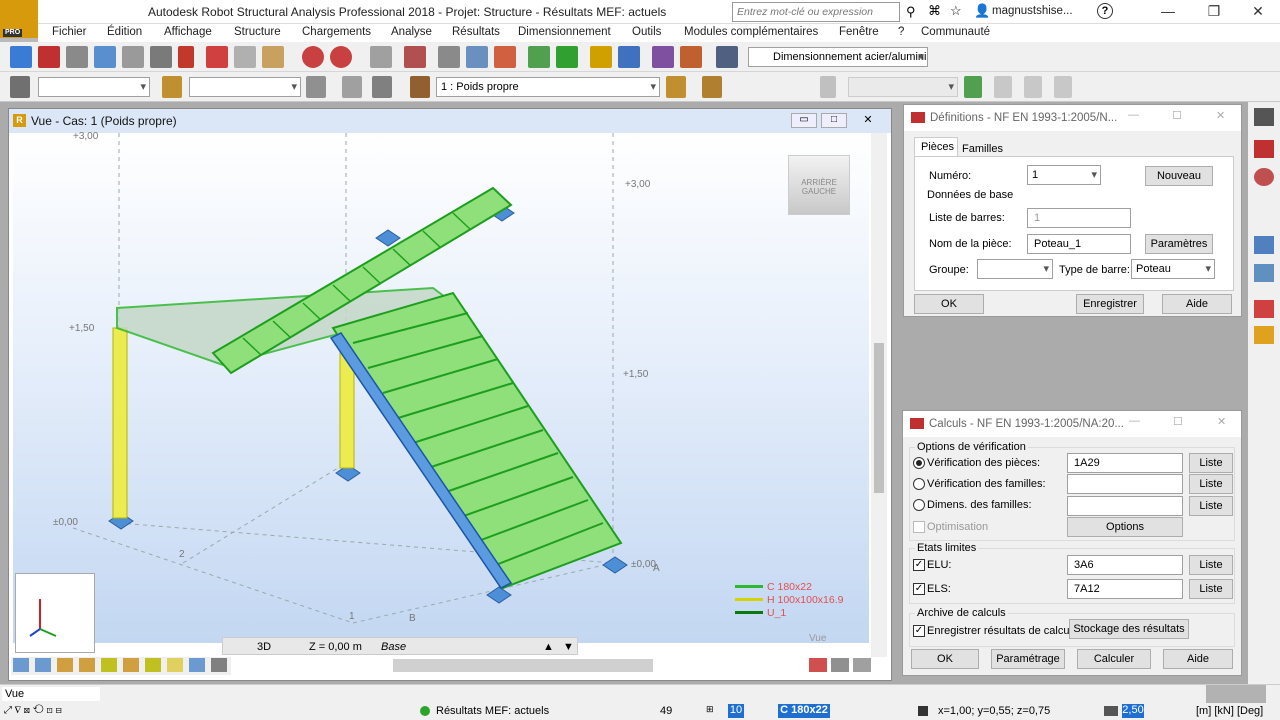  What do you see at coordinates (1079, 244) in the screenshot?
I see `nom-piece-field: Poteau_1` at bounding box center [1079, 244].